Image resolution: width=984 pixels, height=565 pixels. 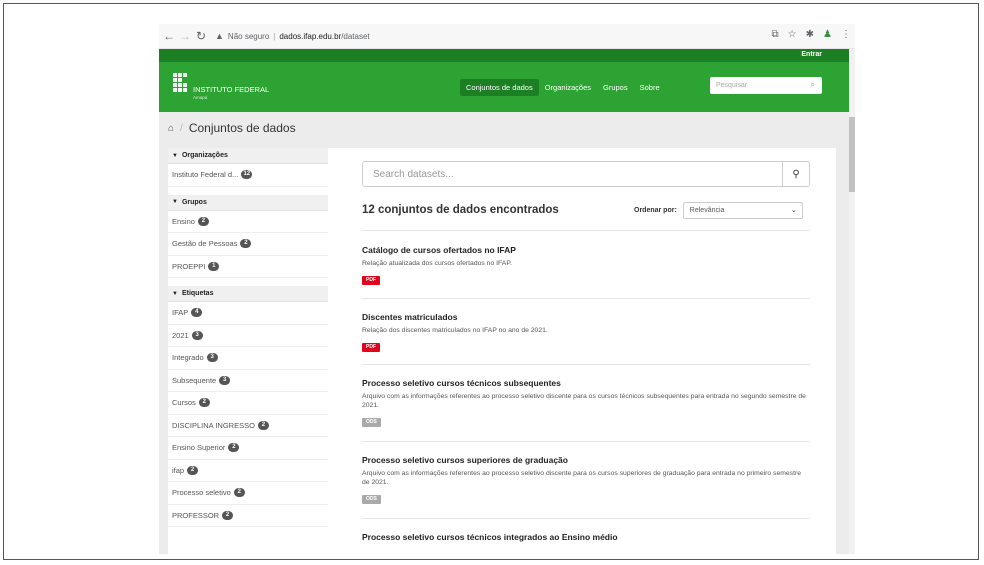 I want to click on nav-organizations: Organizações, so click(x=568, y=87).